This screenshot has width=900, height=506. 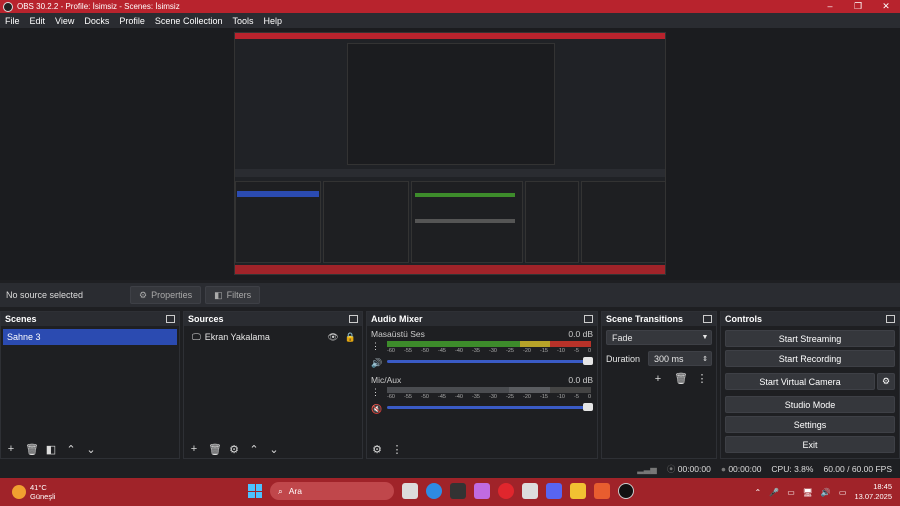 I want to click on meter-tick: -35, so click(x=476, y=397).